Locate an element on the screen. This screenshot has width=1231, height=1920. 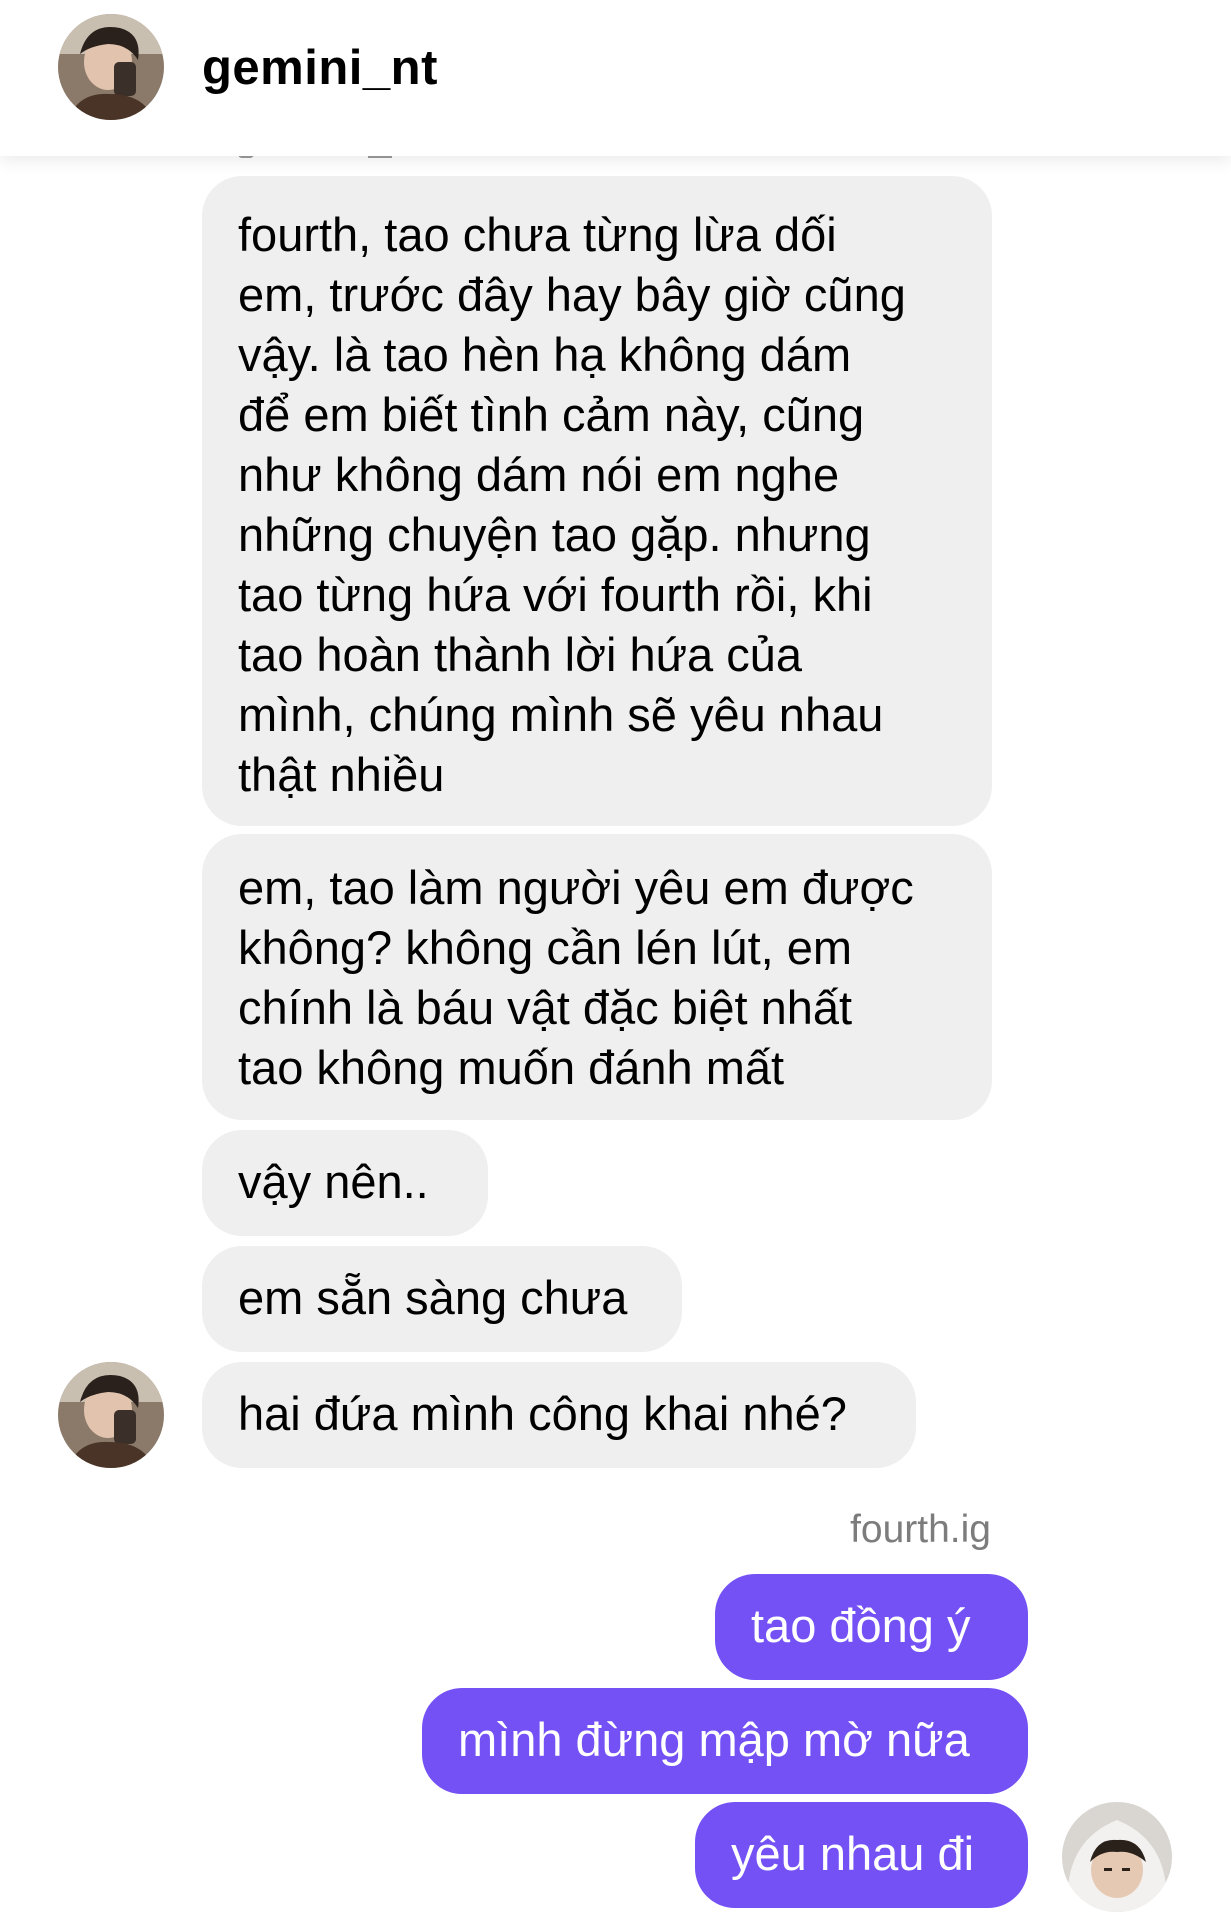
message-bubble-outgoing: mình đừng mập mờ nữa is located at coordinates (725, 1741).